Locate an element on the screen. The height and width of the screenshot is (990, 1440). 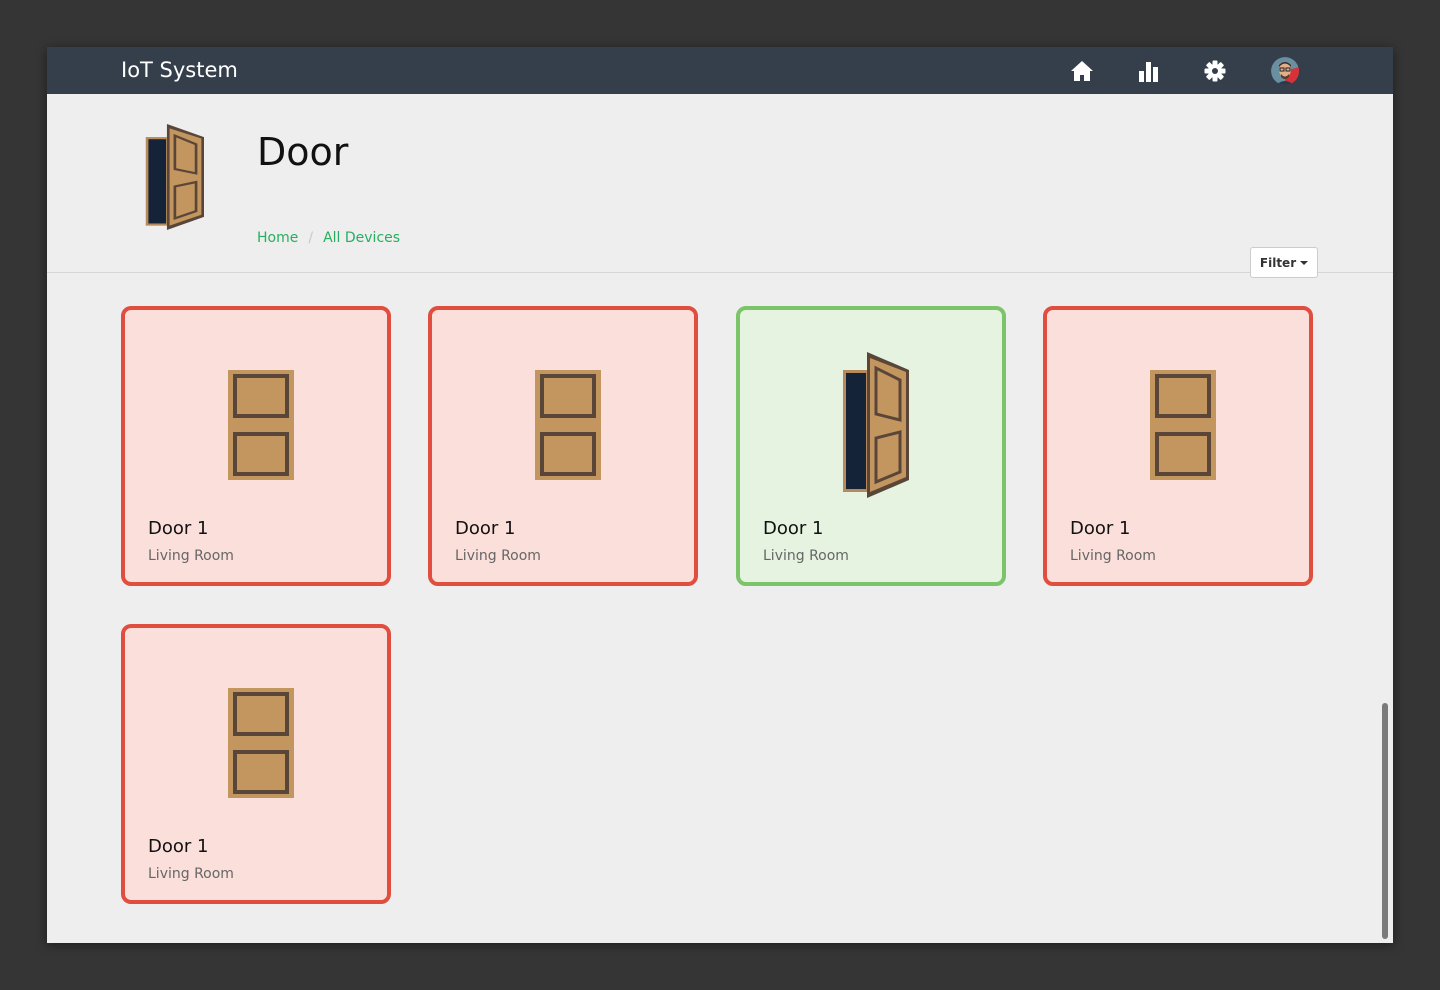
door-icon is located at coordinates (174, 177).